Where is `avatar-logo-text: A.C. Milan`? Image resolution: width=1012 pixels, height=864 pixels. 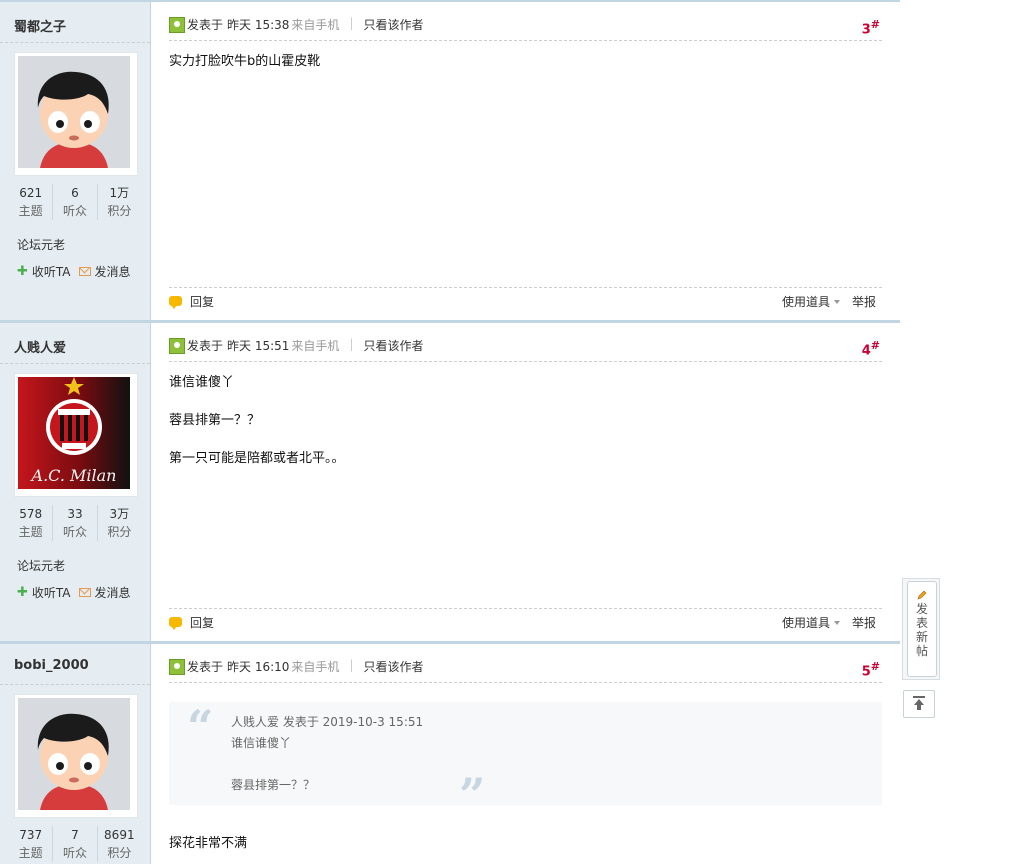 avatar-logo-text: A.C. Milan is located at coordinates (73, 475).